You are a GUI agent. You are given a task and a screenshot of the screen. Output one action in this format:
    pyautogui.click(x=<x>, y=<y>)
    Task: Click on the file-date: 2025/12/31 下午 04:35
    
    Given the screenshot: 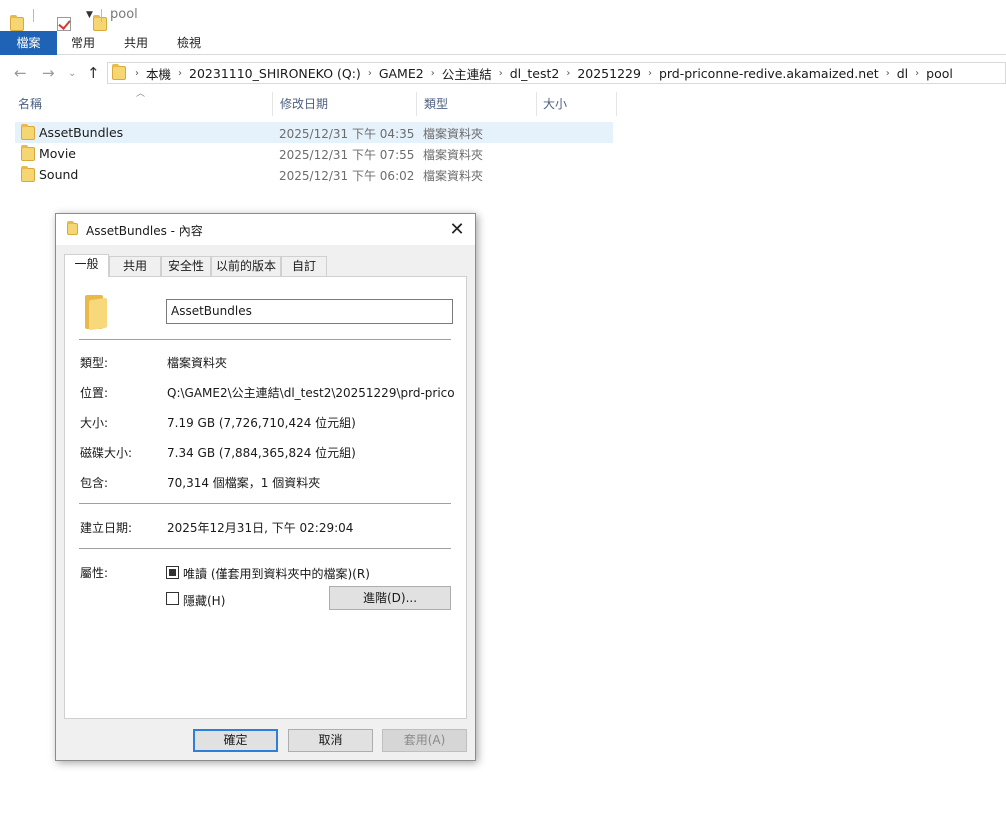 What is the action you would take?
    pyautogui.click(x=347, y=134)
    